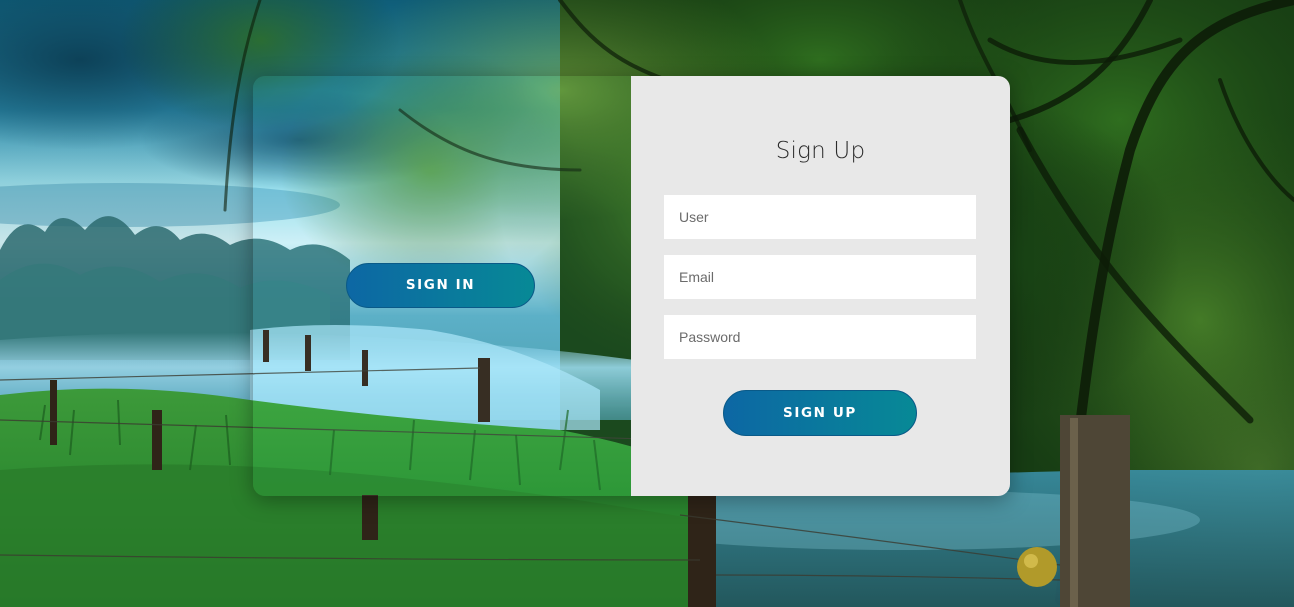  I want to click on sign-up-button: SIGN UP, so click(820, 413).